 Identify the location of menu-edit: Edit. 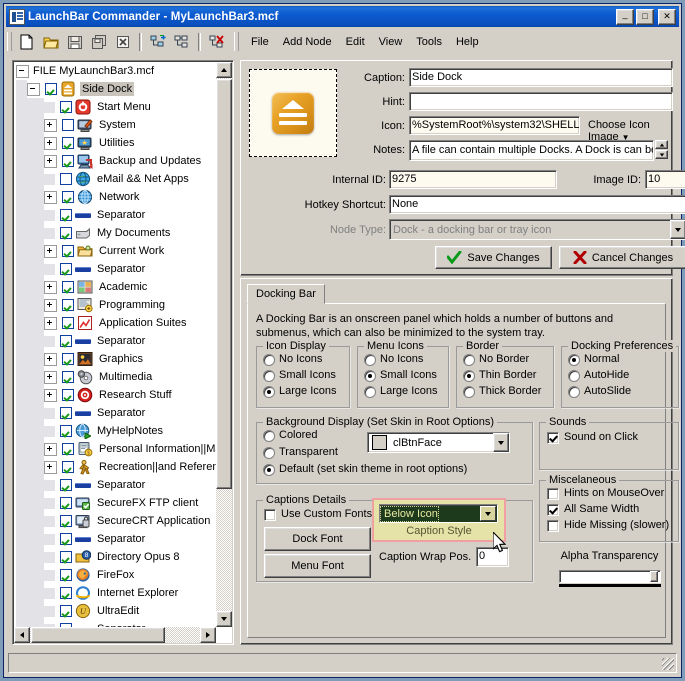
(355, 42).